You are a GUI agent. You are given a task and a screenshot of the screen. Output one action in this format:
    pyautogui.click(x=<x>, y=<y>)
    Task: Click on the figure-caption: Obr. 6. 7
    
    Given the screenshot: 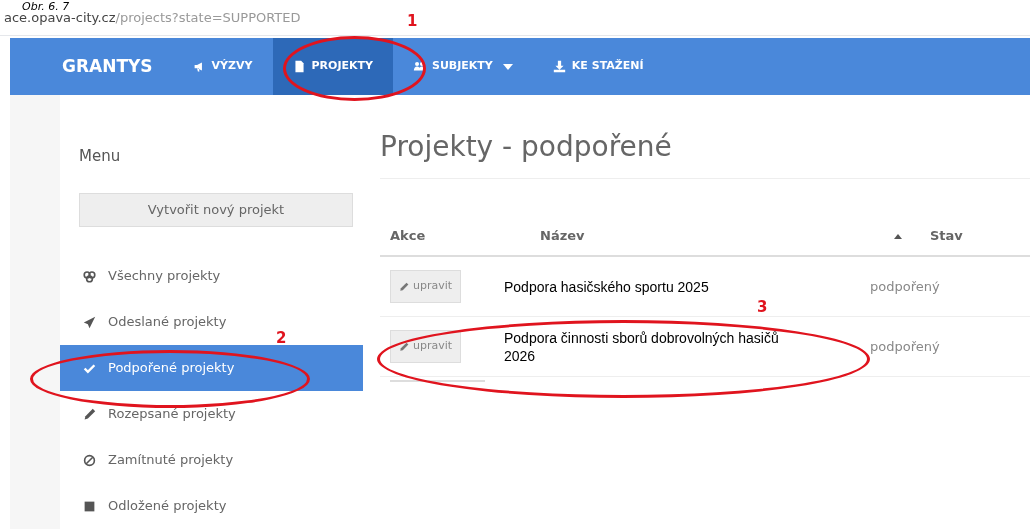 What is the action you would take?
    pyautogui.click(x=46, y=6)
    